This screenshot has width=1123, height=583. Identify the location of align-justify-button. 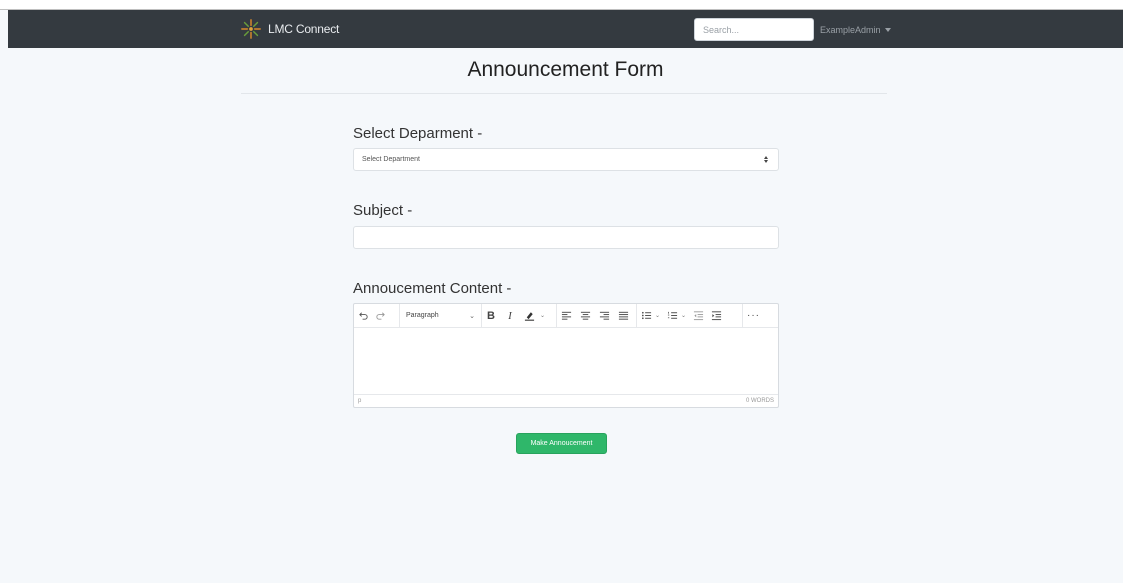
(623, 316).